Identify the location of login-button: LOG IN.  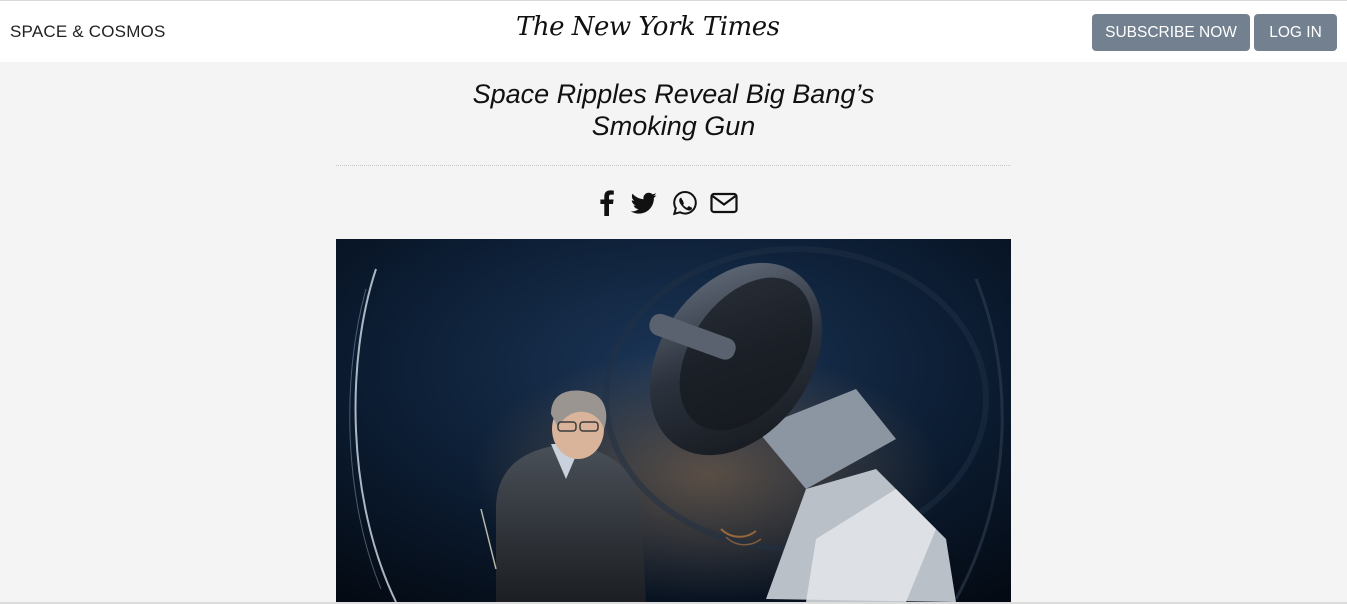
(1295, 32).